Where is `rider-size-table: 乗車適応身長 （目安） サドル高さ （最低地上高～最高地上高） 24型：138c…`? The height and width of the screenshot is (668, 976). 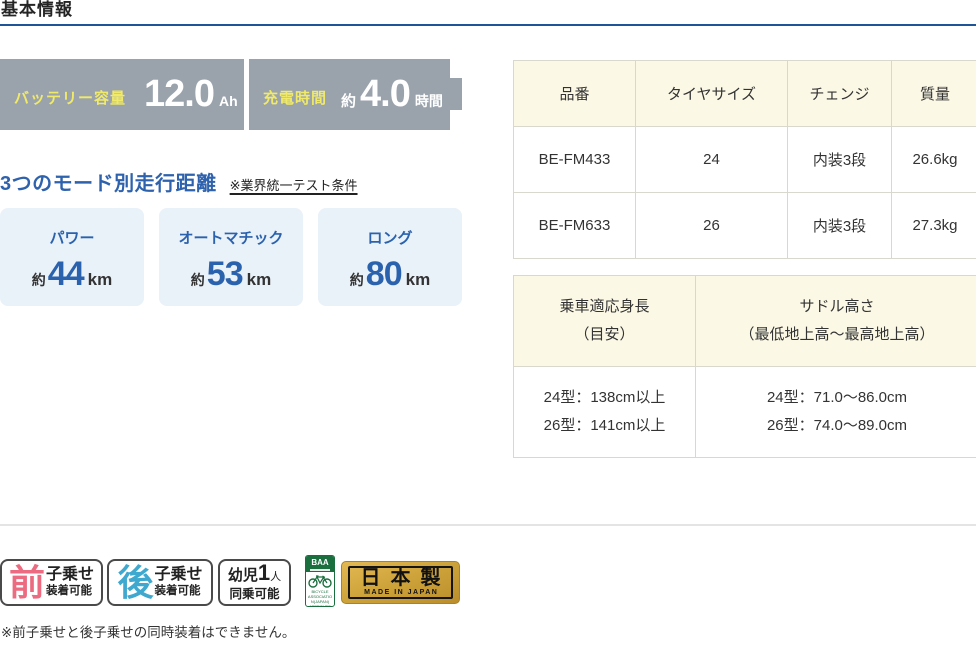
rider-size-table: 乗車適応身長 （目安） サドル高さ （最低地上高～最高地上高） 24型：138c… is located at coordinates (744, 366).